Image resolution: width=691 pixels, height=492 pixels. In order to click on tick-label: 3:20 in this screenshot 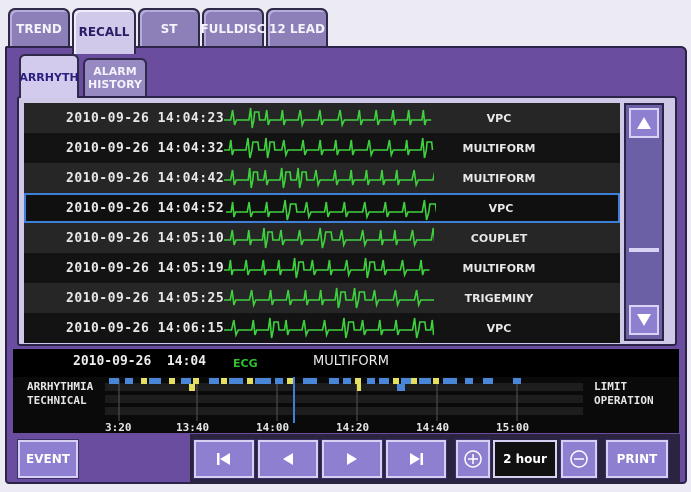, I will do `click(118, 427)`.